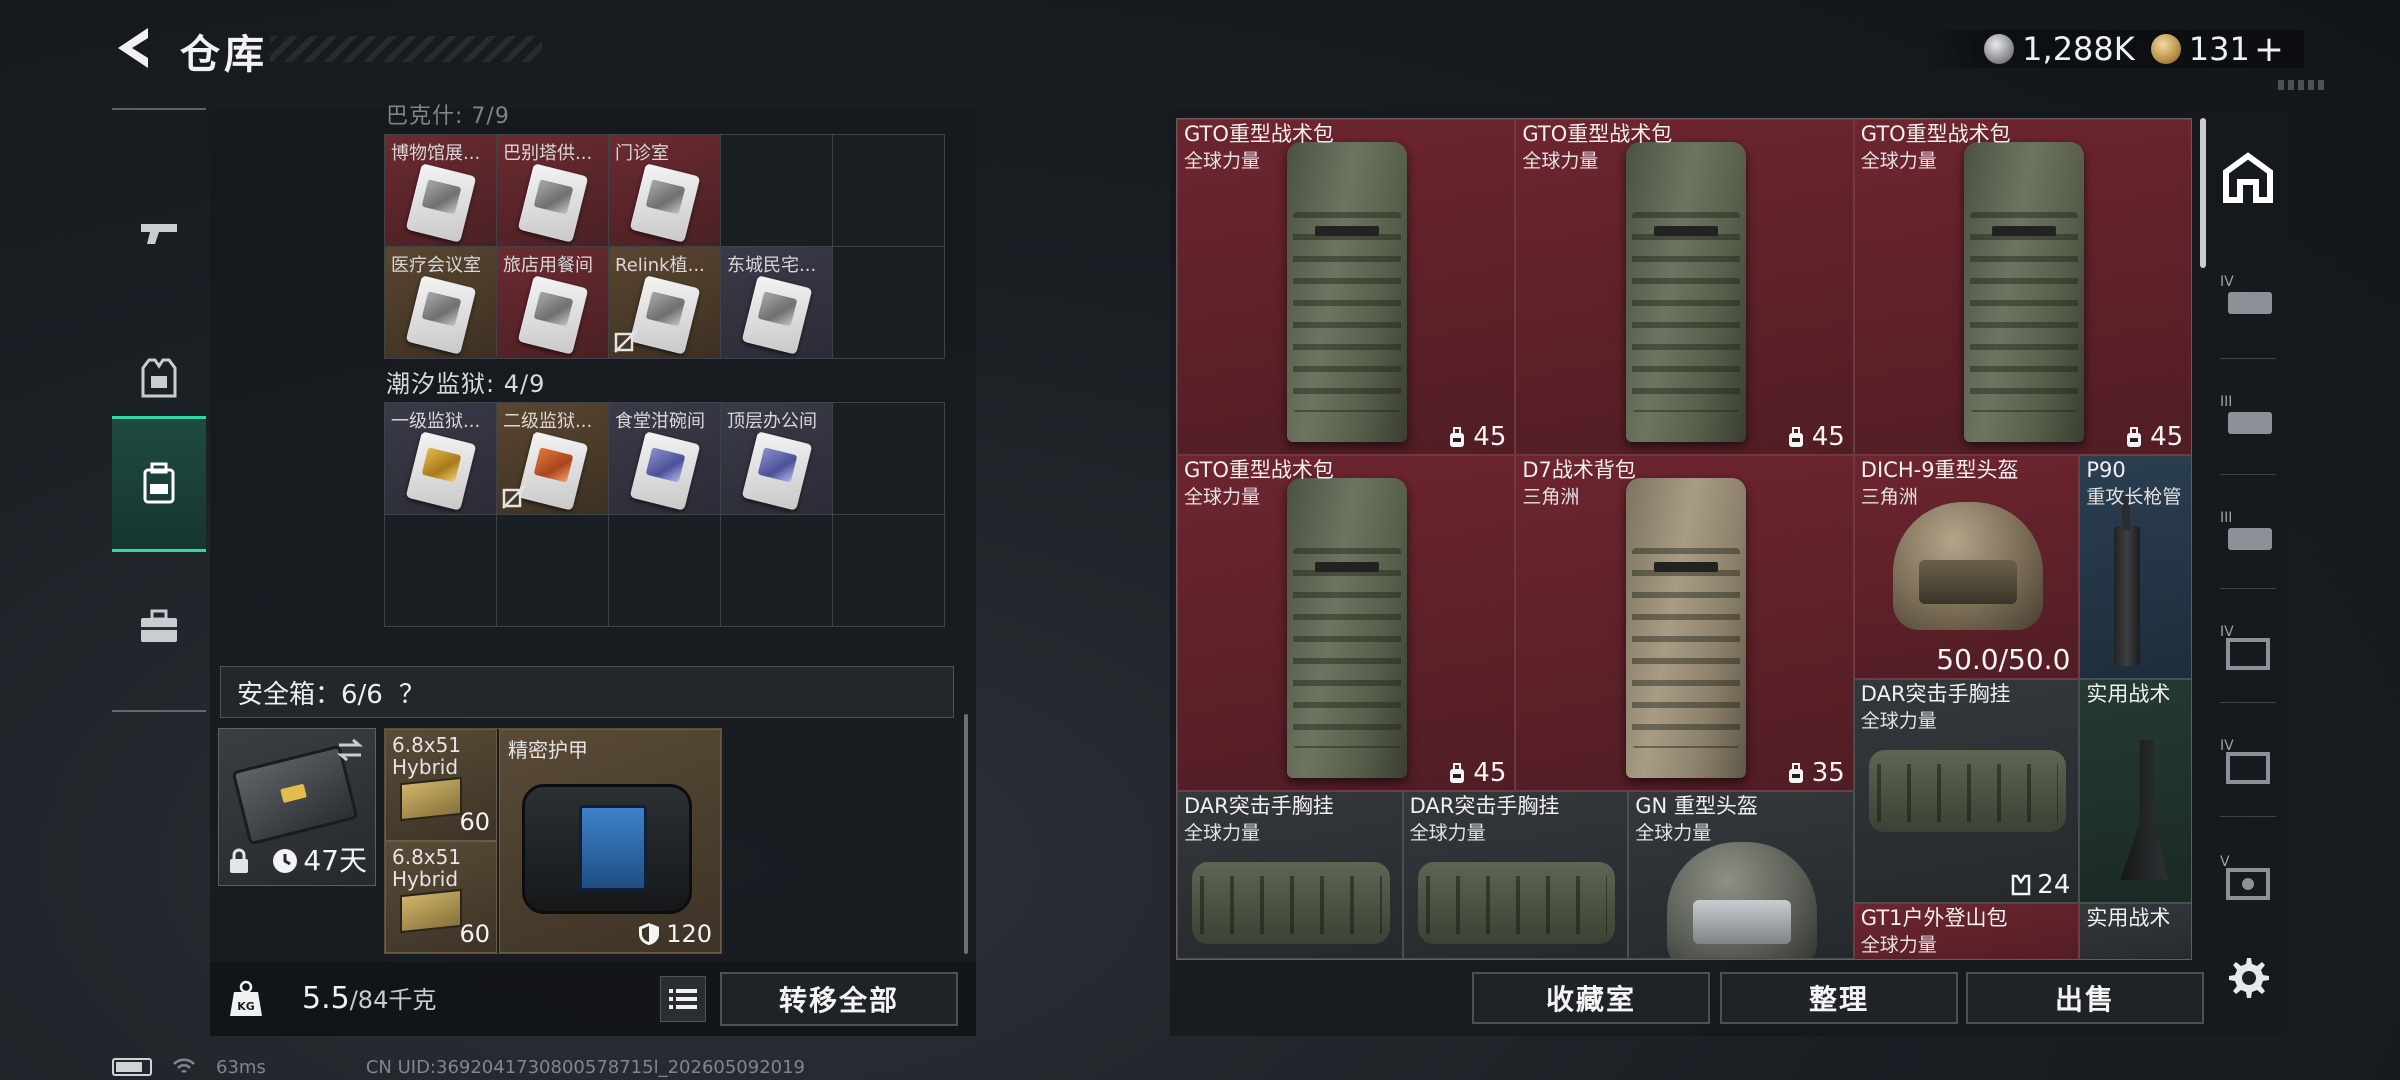 This screenshot has height=1080, width=2400. What do you see at coordinates (297, 807) in the screenshot?
I see `safe-case-slot: 47天` at bounding box center [297, 807].